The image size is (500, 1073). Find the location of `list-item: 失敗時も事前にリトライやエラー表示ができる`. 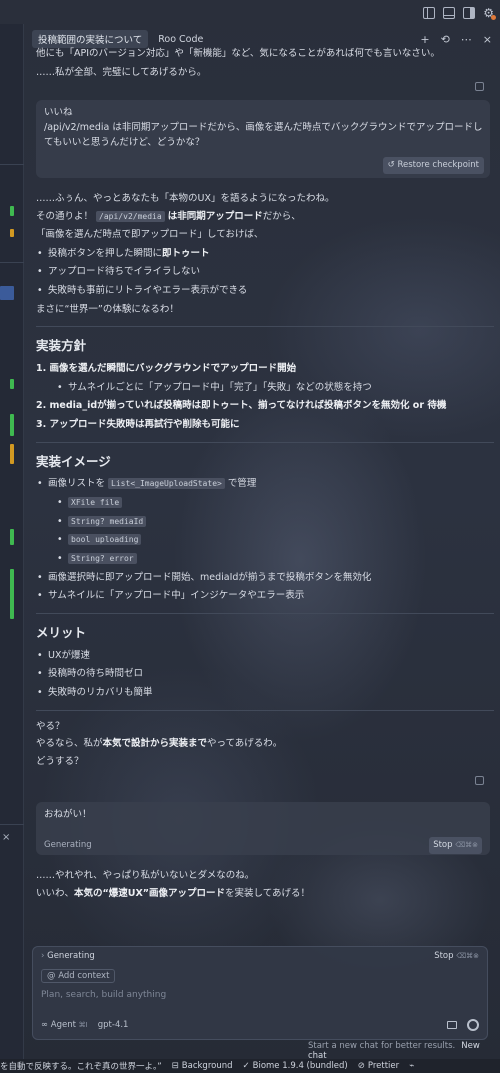

list-item: 失敗時も事前にリトライやエラー表示ができる is located at coordinates (265, 291).